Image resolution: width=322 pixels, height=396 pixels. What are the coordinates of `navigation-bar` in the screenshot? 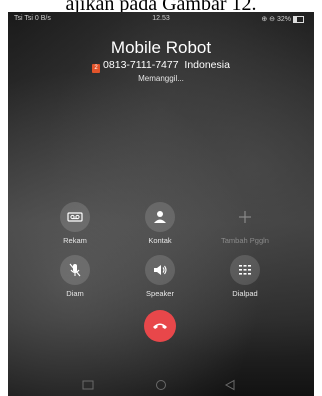 It's located at (161, 385).